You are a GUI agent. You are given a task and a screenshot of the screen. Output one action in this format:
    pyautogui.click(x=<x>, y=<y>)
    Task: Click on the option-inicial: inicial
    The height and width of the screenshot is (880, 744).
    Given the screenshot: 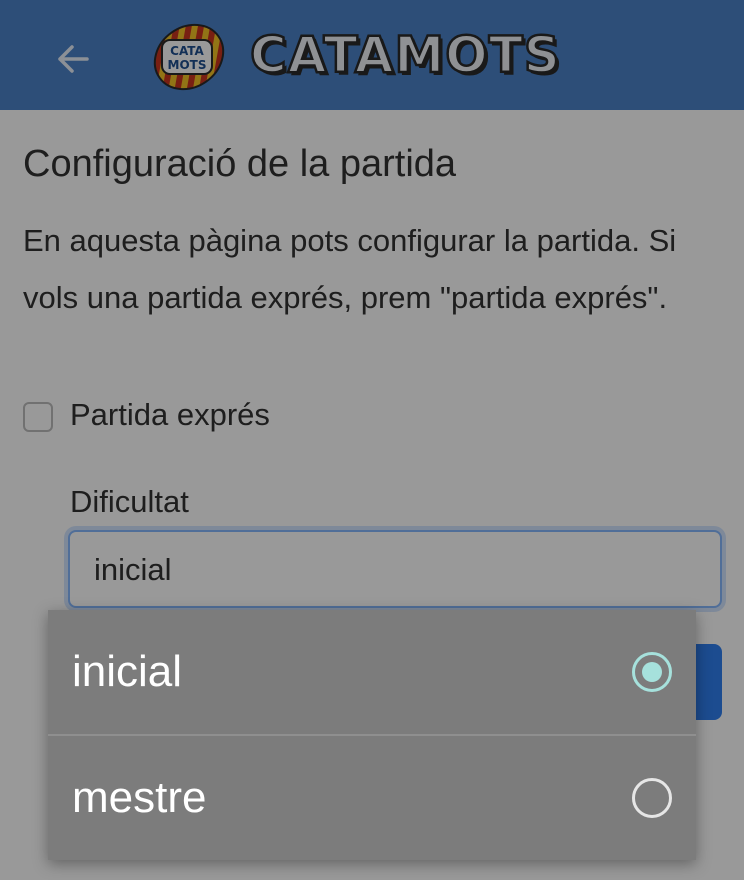 What is the action you would take?
    pyautogui.click(x=372, y=672)
    